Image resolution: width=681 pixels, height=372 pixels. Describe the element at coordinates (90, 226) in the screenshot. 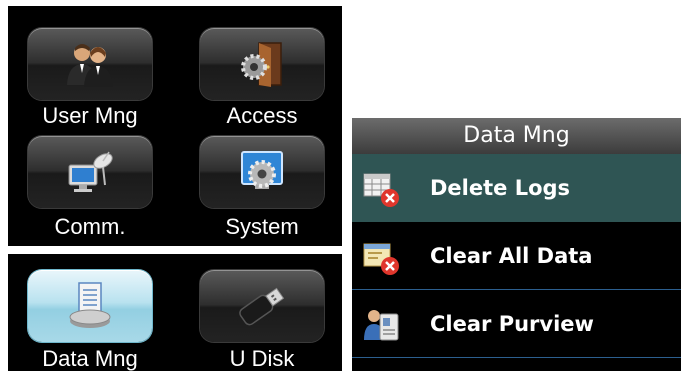

I see `comm-label: Comm.` at that location.